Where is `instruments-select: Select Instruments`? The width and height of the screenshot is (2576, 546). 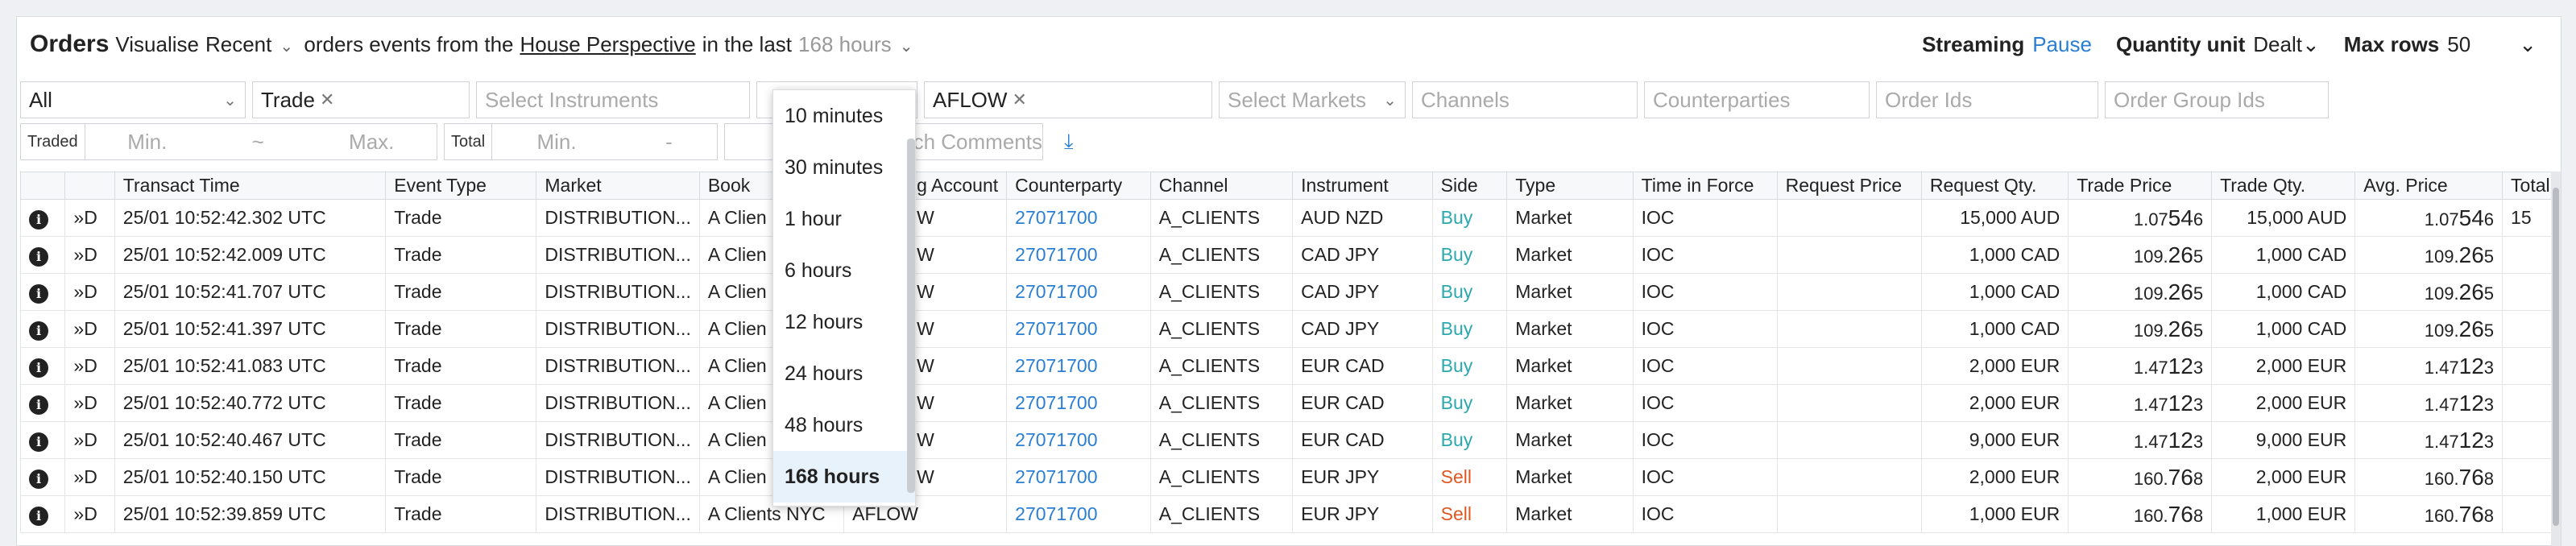
instruments-select: Select Instruments is located at coordinates (613, 99).